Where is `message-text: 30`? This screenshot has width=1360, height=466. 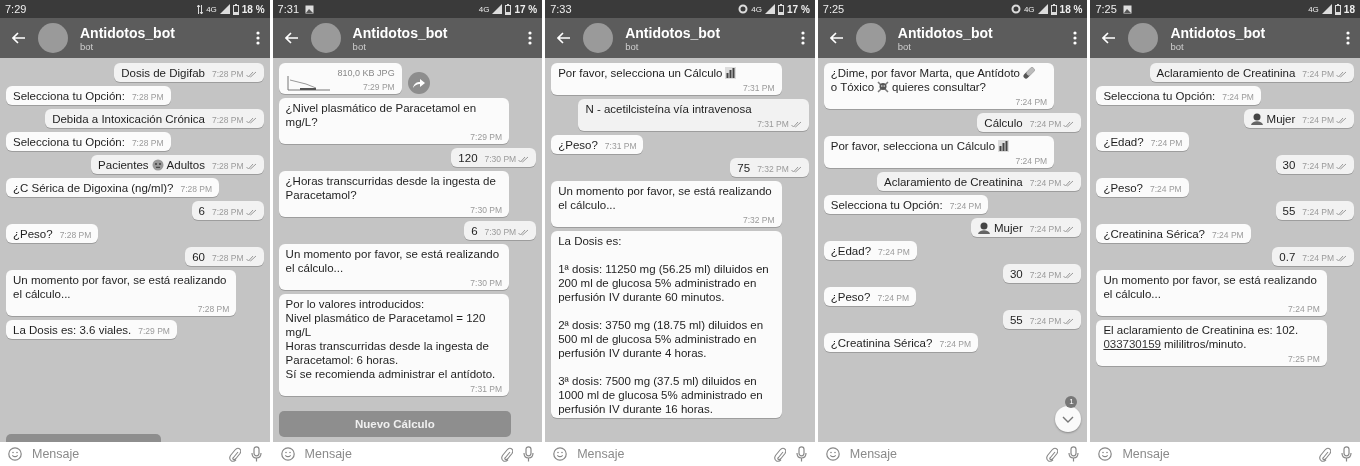 message-text: 30 is located at coordinates (1016, 274).